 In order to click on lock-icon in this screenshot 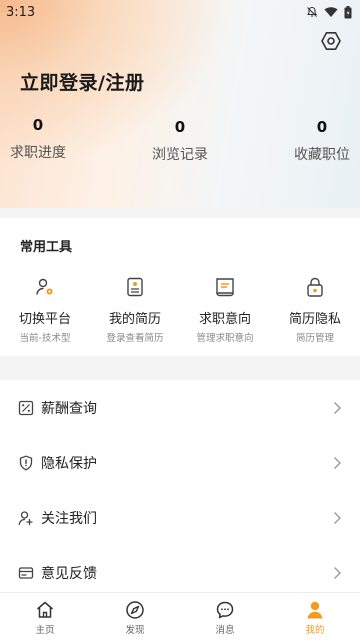, I will do `click(315, 287)`.